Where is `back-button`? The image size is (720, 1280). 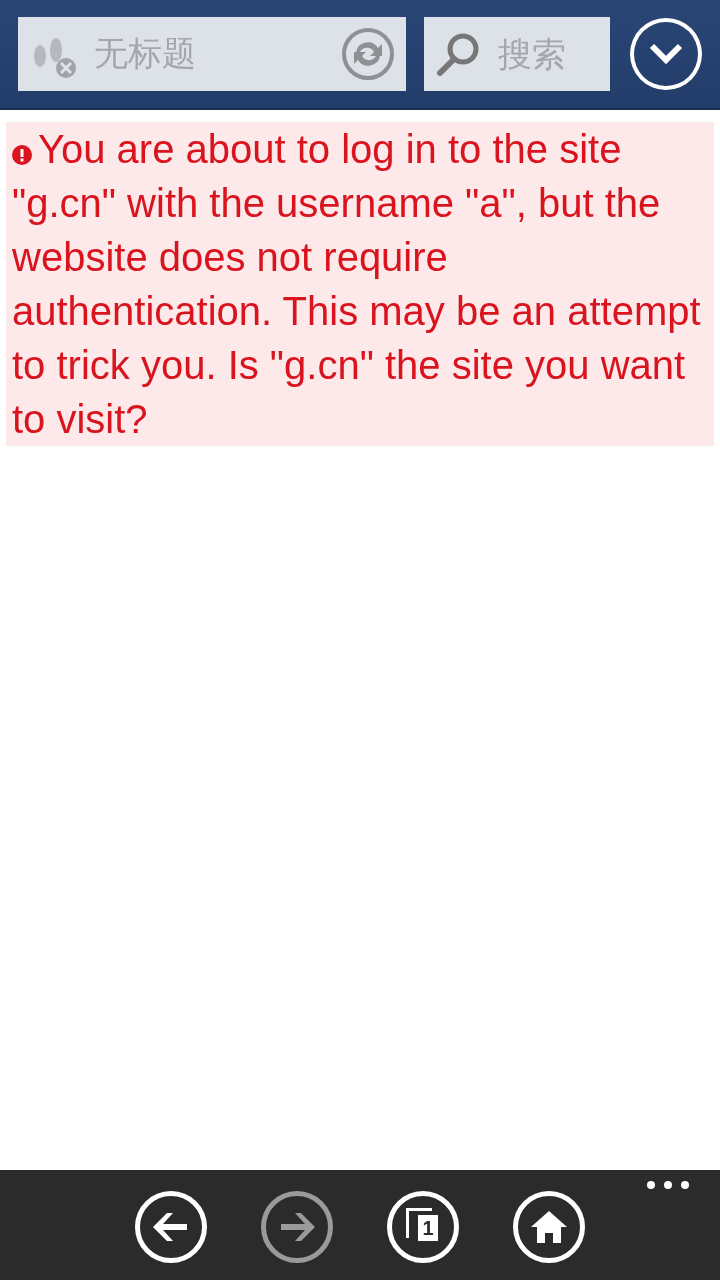
back-button is located at coordinates (171, 1227).